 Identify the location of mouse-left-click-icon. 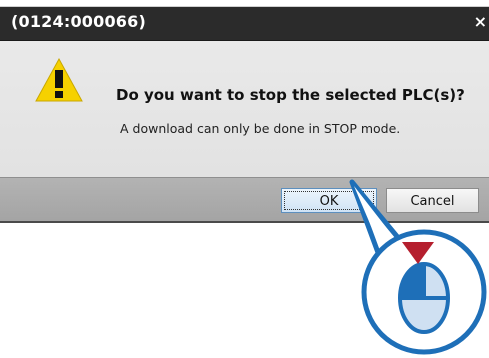
(424, 298).